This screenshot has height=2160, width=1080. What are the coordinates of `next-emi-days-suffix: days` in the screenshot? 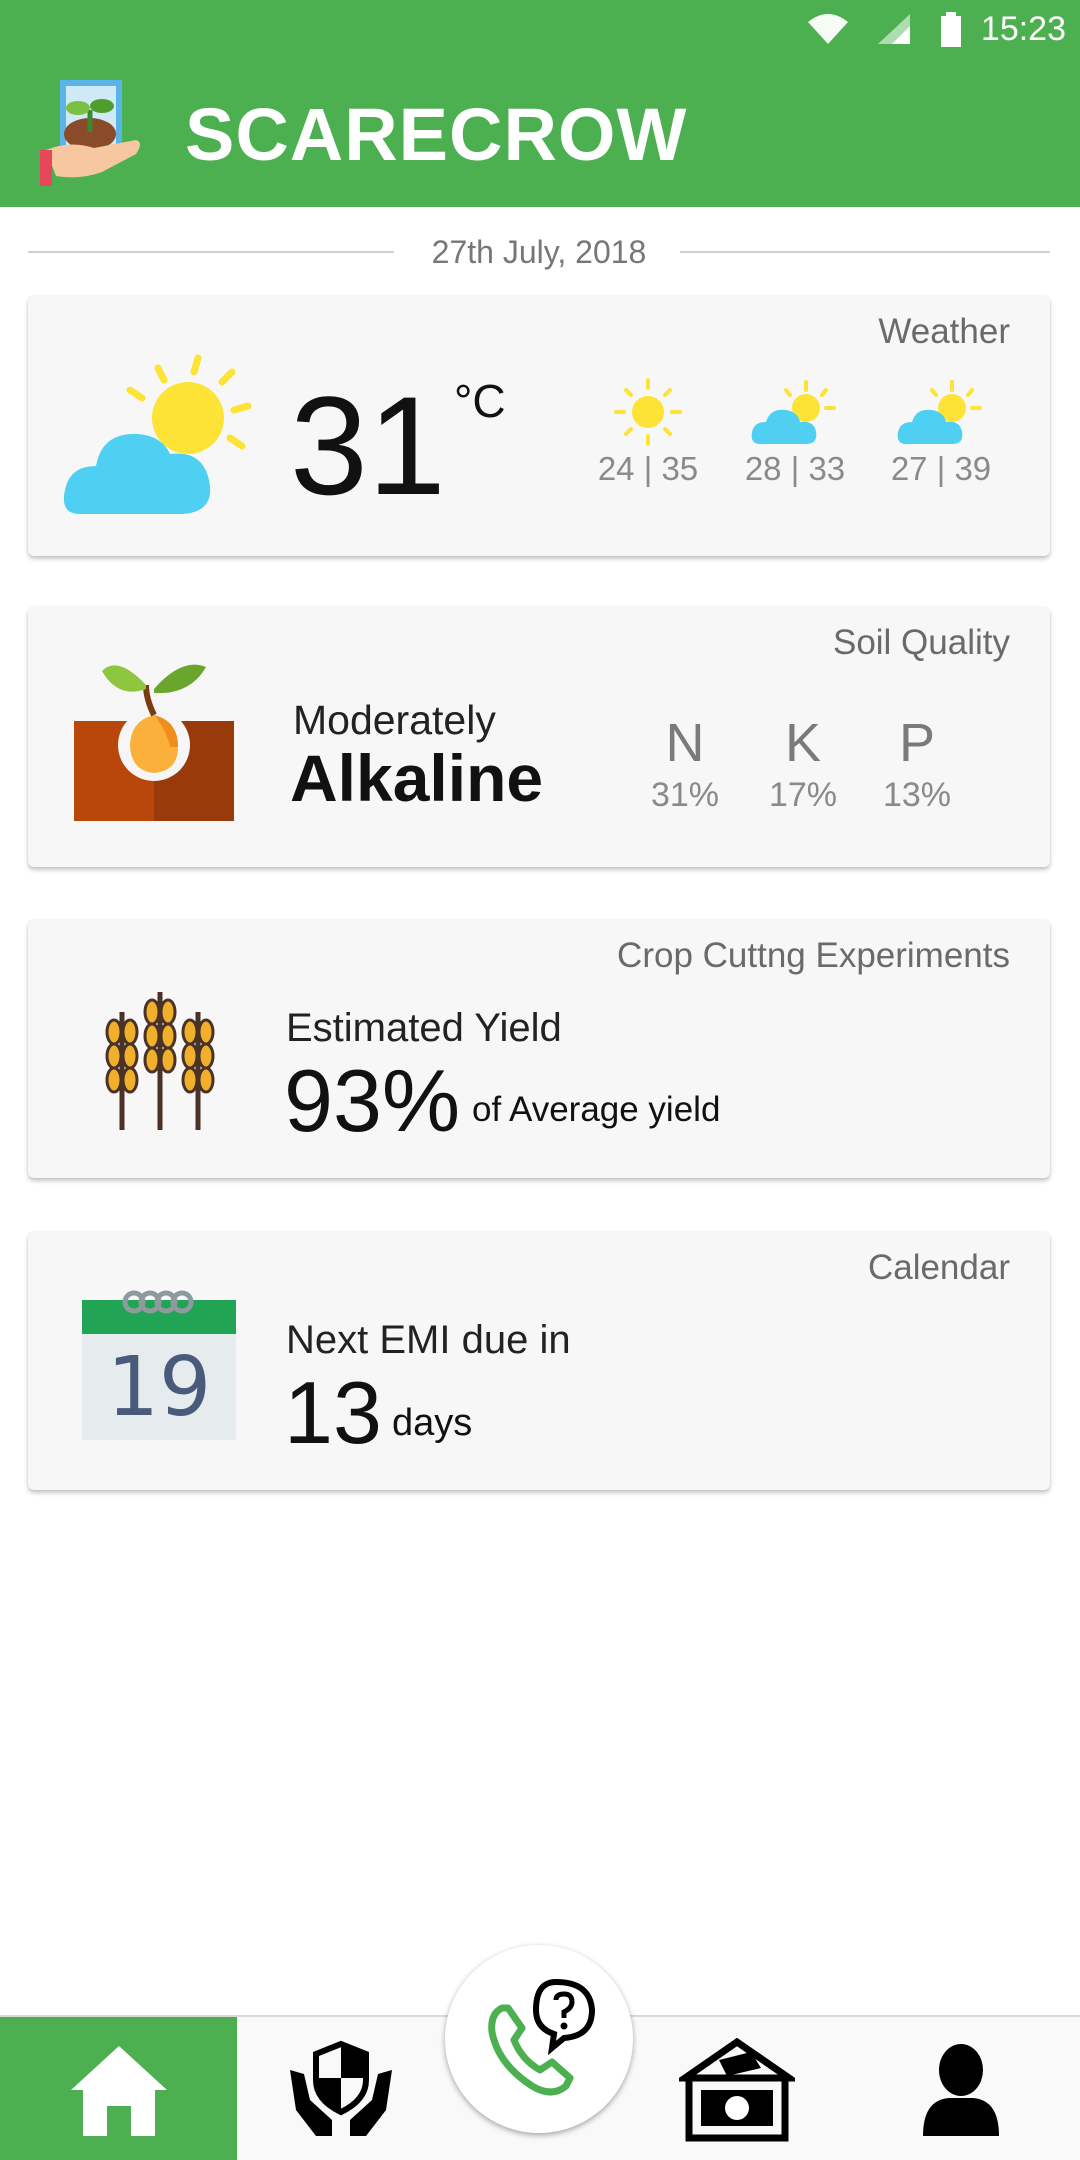 It's located at (432, 1423).